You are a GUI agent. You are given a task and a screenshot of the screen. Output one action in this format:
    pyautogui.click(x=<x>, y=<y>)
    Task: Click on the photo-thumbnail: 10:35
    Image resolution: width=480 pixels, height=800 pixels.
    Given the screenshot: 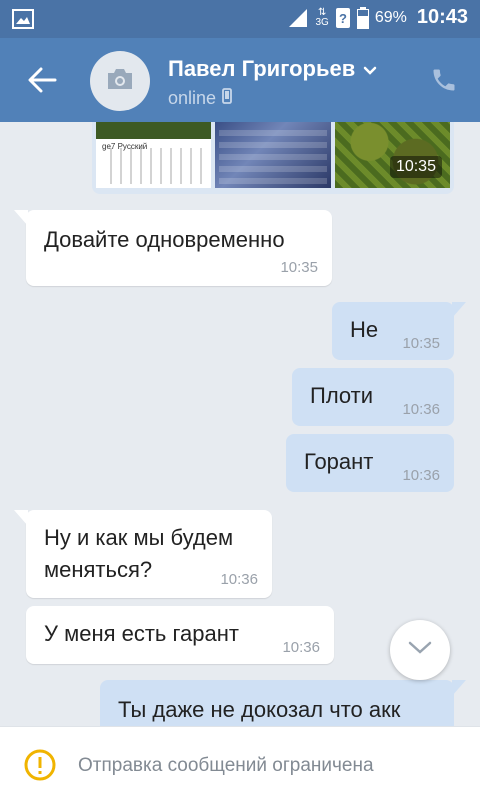 What is the action you would take?
    pyautogui.click(x=392, y=155)
    